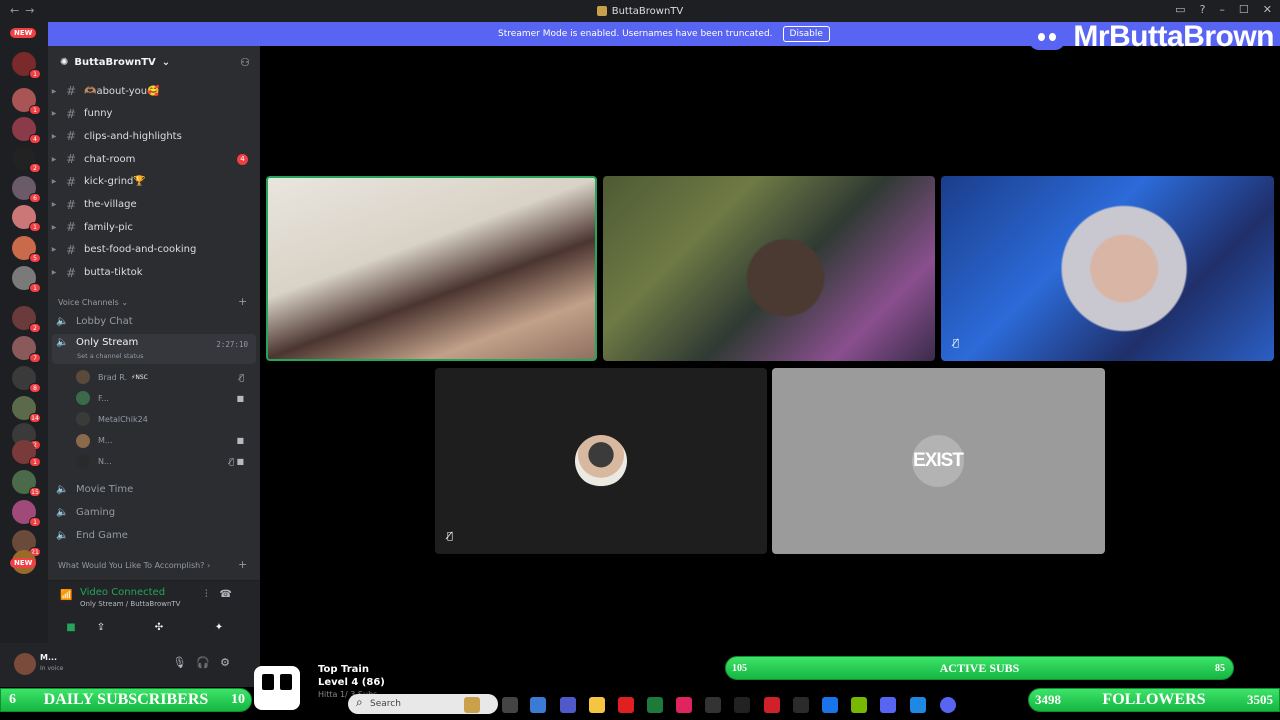 This screenshot has width=1280, height=720. Describe the element at coordinates (538, 705) in the screenshot. I see `copilot-icon` at that location.